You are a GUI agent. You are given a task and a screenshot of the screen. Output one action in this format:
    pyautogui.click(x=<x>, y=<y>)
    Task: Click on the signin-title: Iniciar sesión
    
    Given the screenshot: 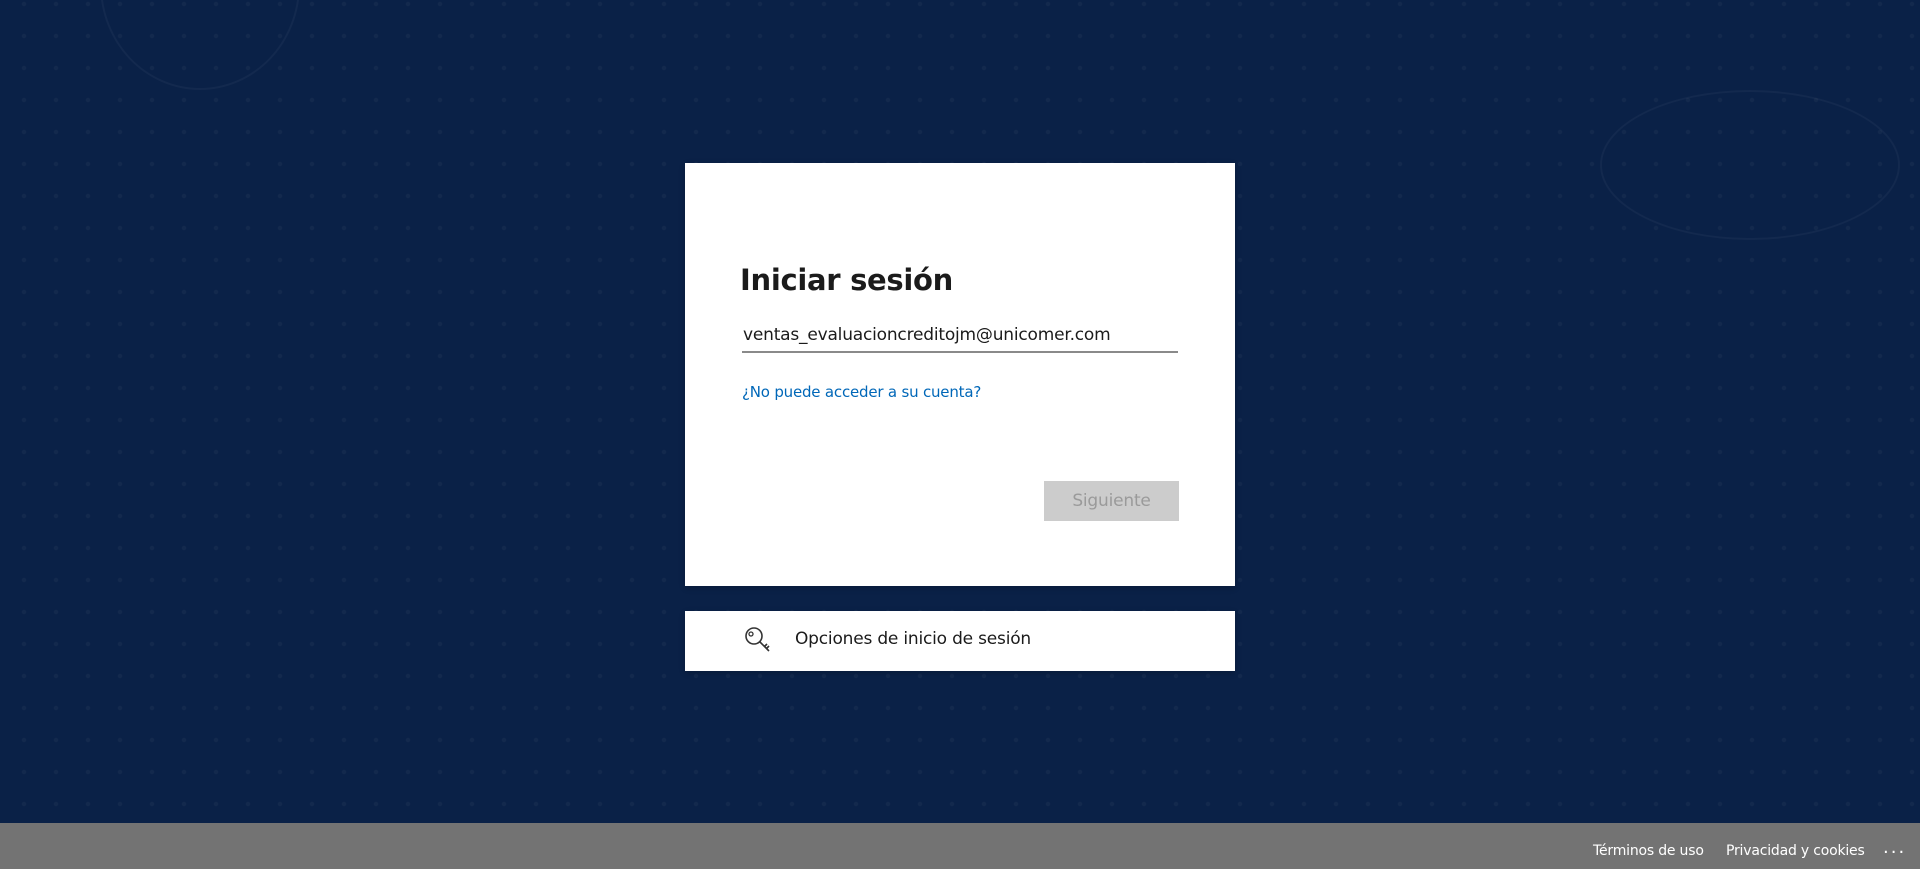 What is the action you would take?
    pyautogui.click(x=846, y=280)
    